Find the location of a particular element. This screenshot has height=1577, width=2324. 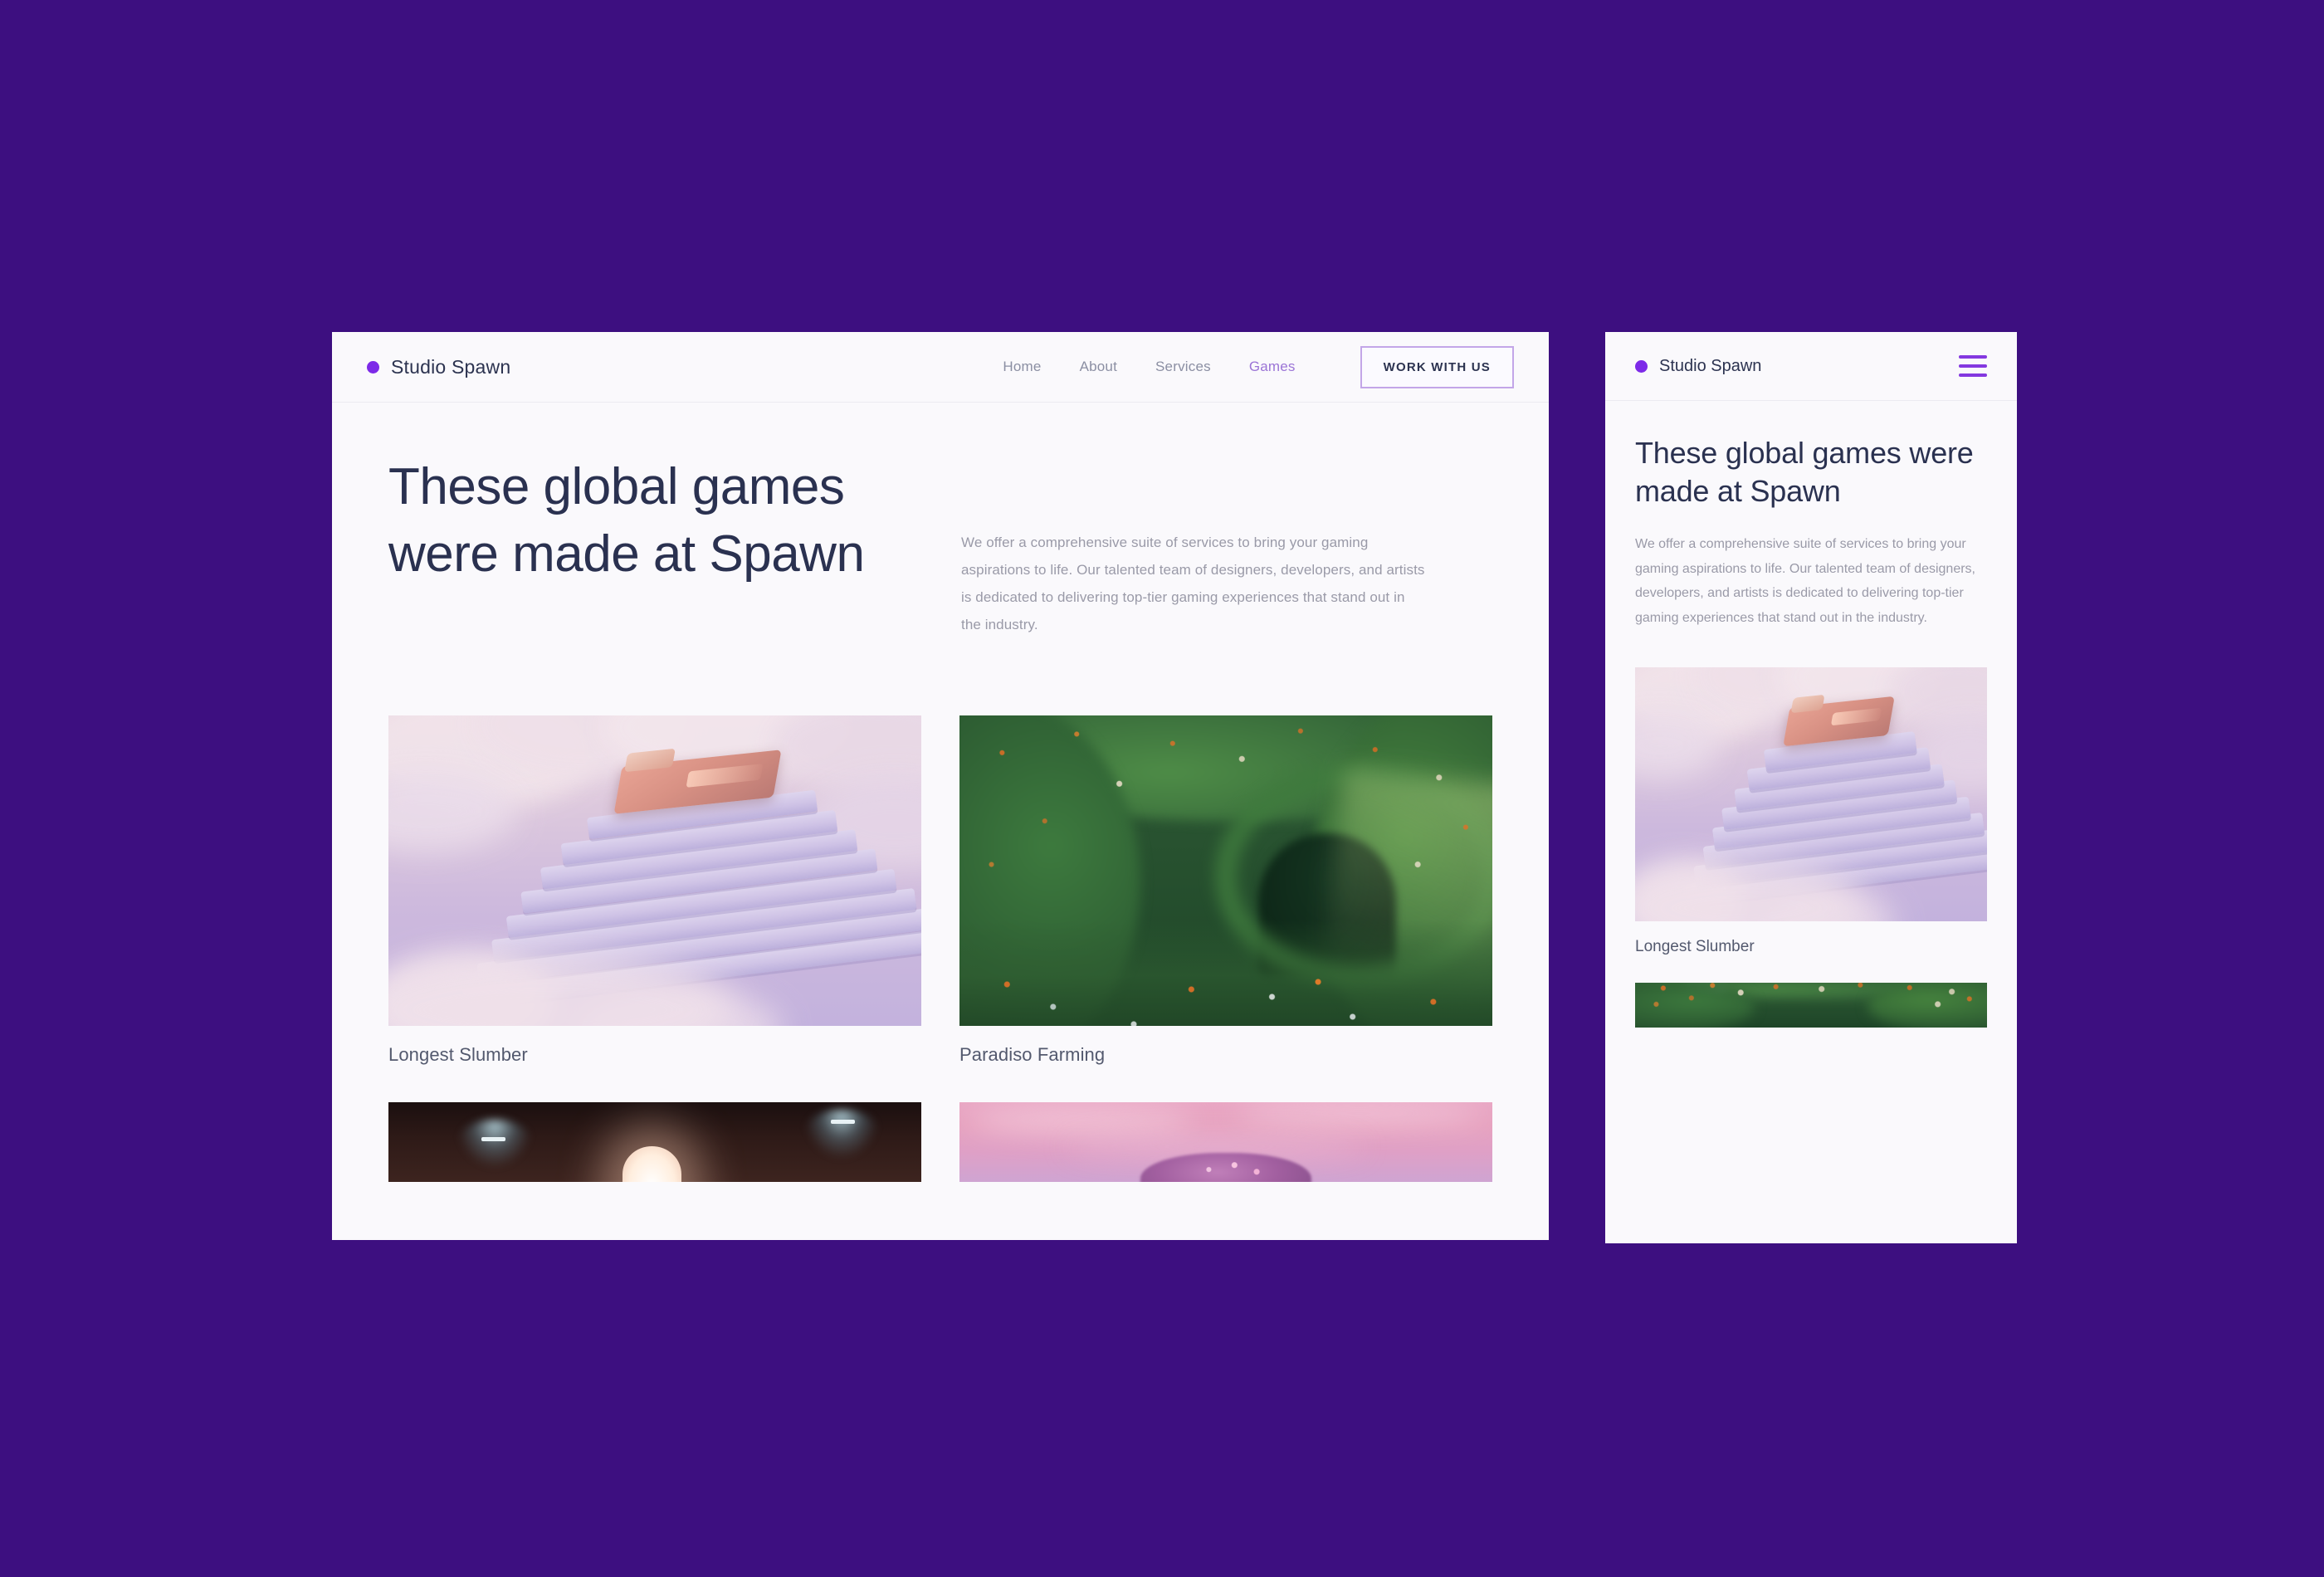

game-thumbnail-dark-hall is located at coordinates (654, 1141).